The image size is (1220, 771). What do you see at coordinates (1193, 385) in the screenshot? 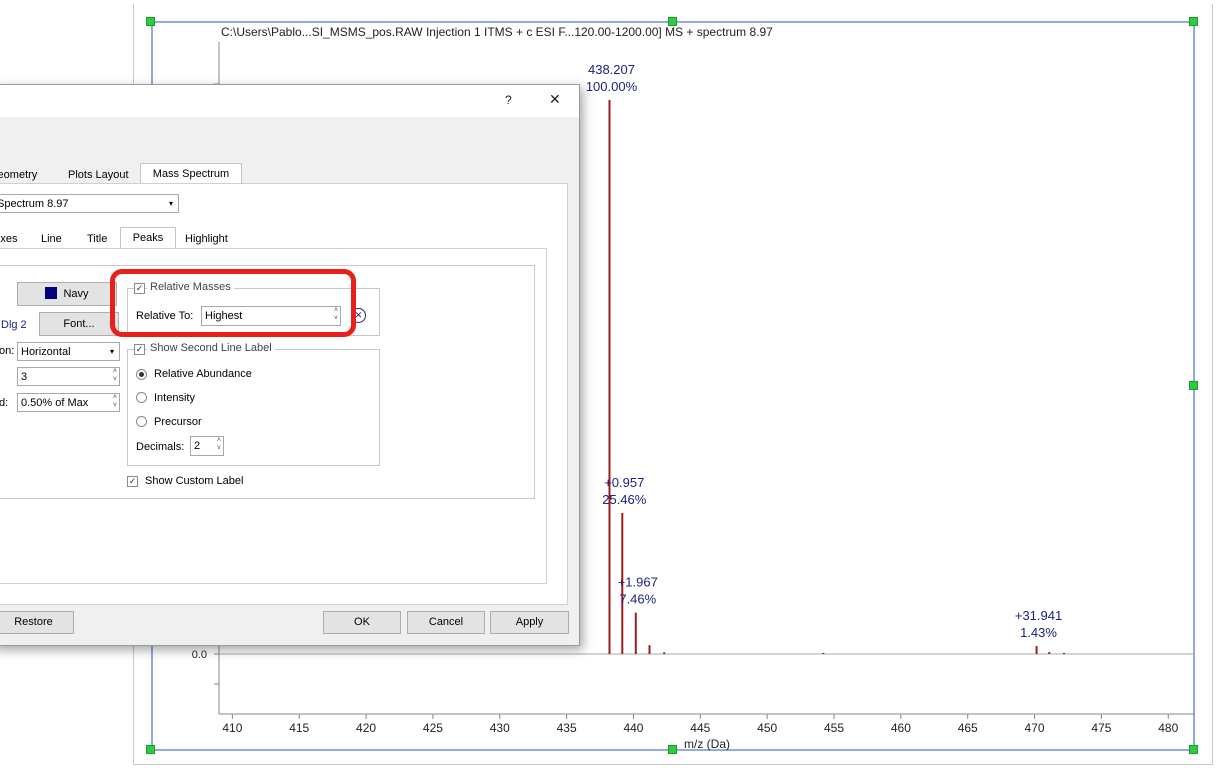
I see `resize-handle-middle-right` at bounding box center [1193, 385].